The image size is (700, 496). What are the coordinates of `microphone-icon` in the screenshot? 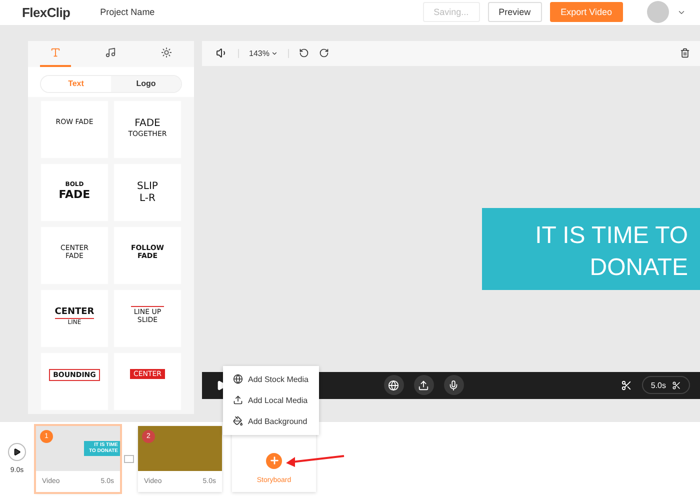 It's located at (454, 385).